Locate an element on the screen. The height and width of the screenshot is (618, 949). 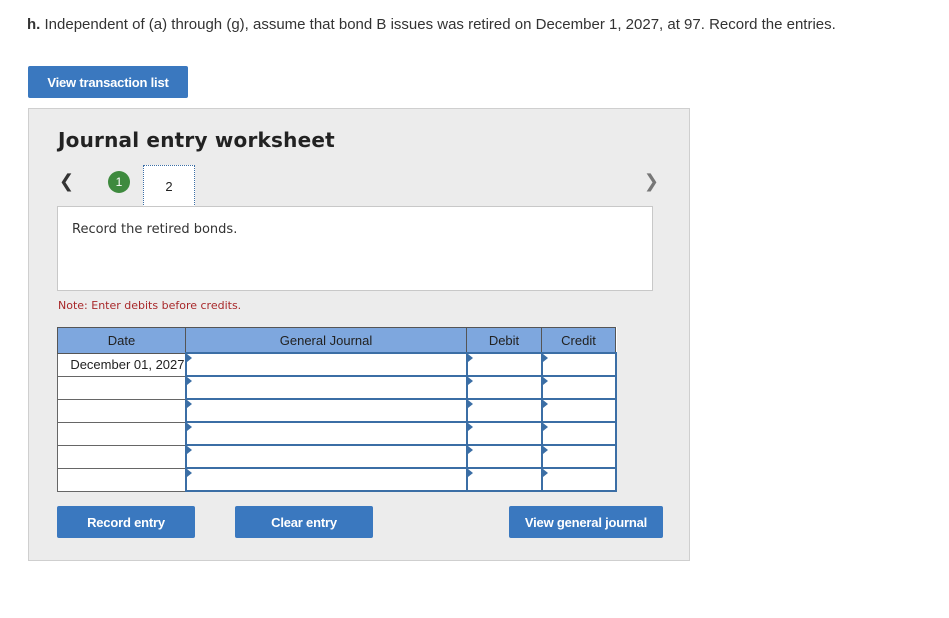
view-transaction-list-button: View transaction list is located at coordinates (108, 82).